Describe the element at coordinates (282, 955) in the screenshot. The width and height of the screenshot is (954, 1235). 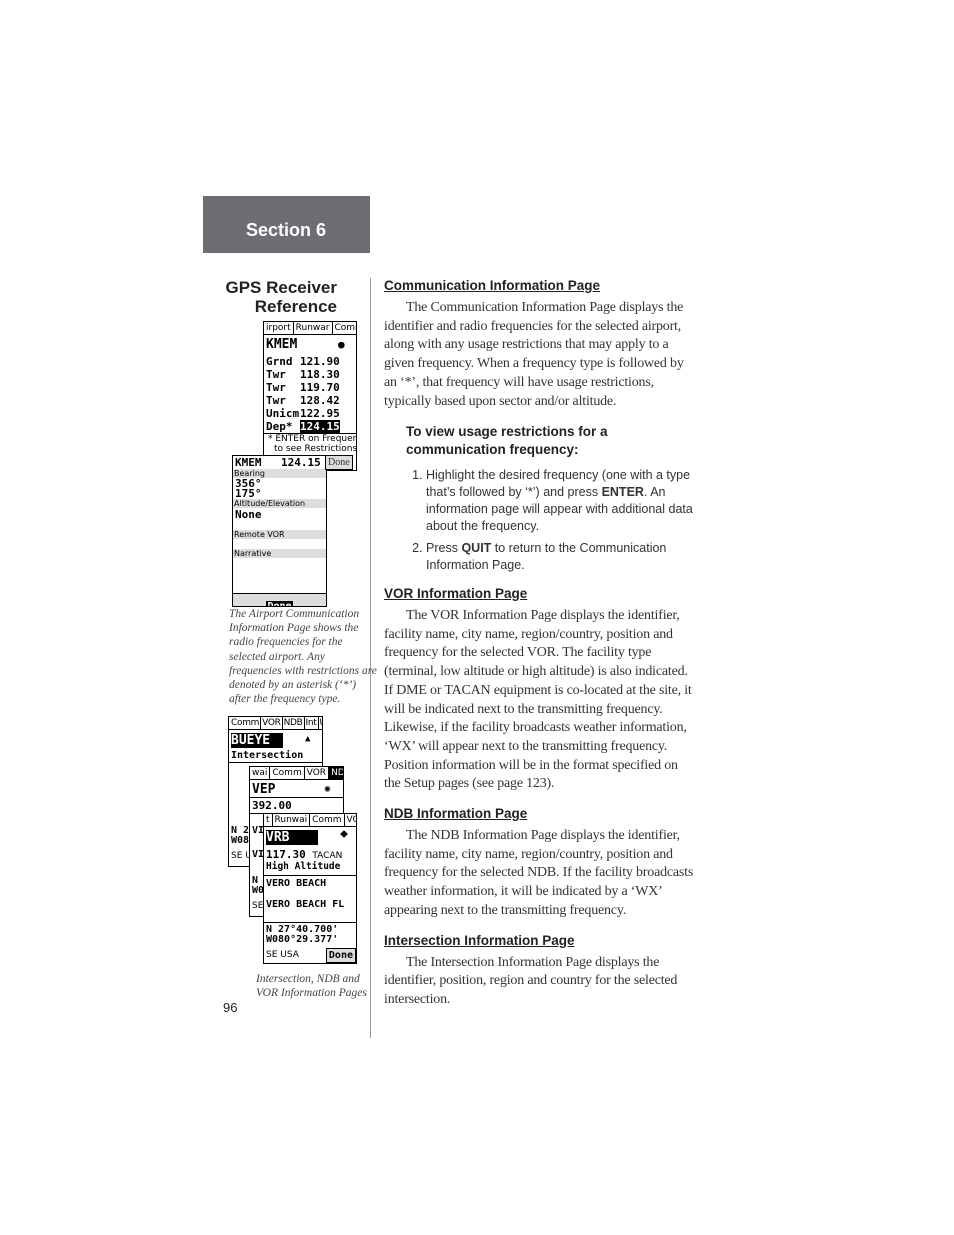
I see `region: SE USA` at that location.